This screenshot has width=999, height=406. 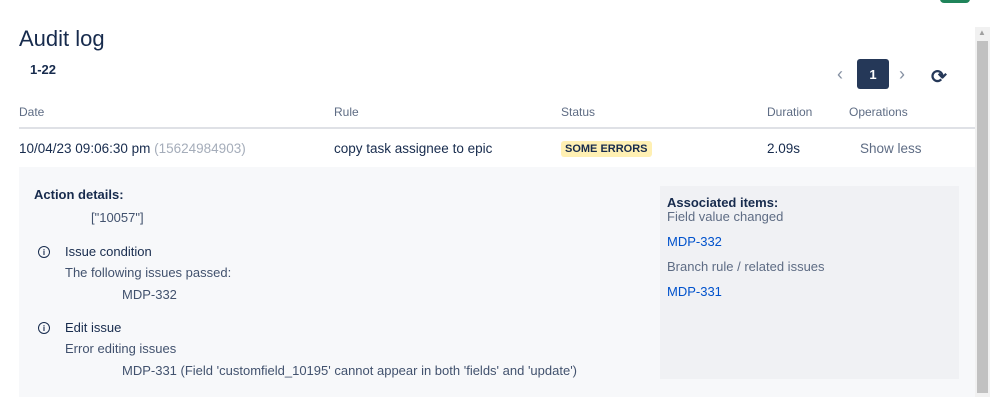 I want to click on next-page-button: ›, so click(x=902, y=74).